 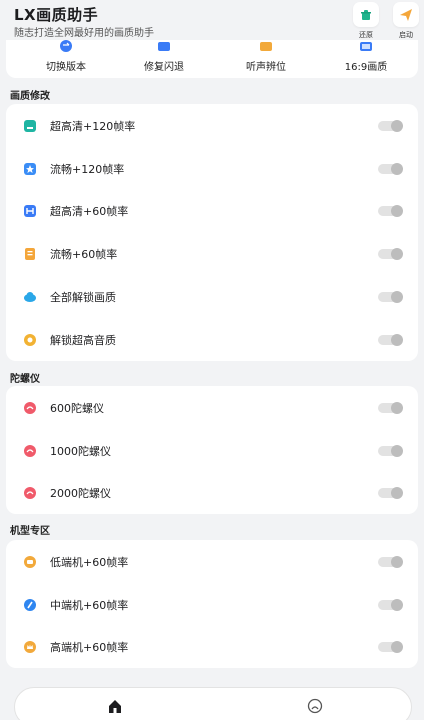 I want to click on chat-icon, so click(x=30, y=562).